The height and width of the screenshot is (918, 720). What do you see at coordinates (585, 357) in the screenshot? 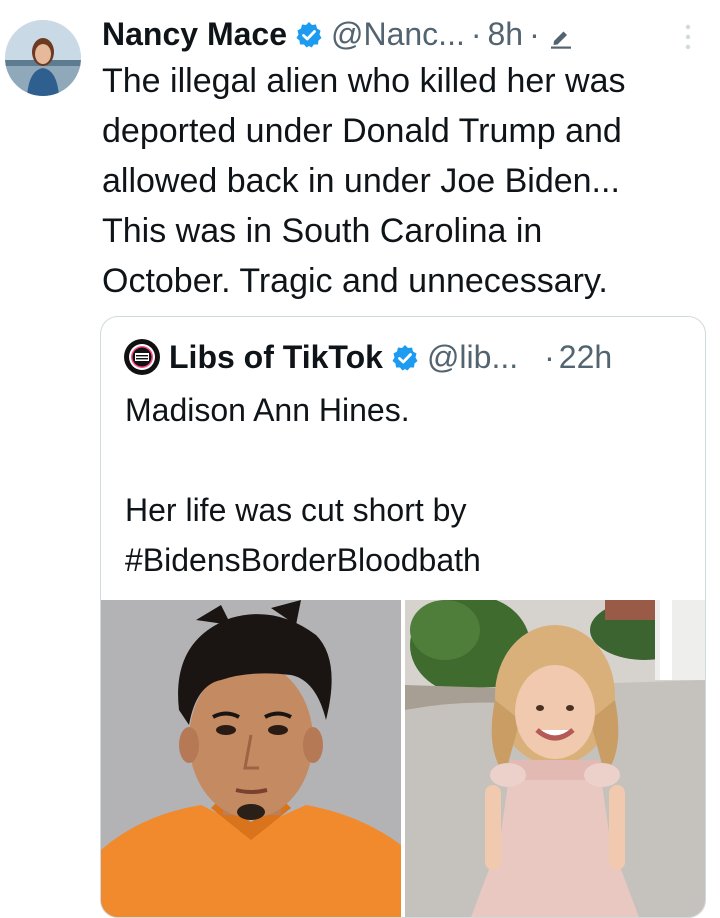
I see `quoted-tweet-timestamp: 22h` at bounding box center [585, 357].